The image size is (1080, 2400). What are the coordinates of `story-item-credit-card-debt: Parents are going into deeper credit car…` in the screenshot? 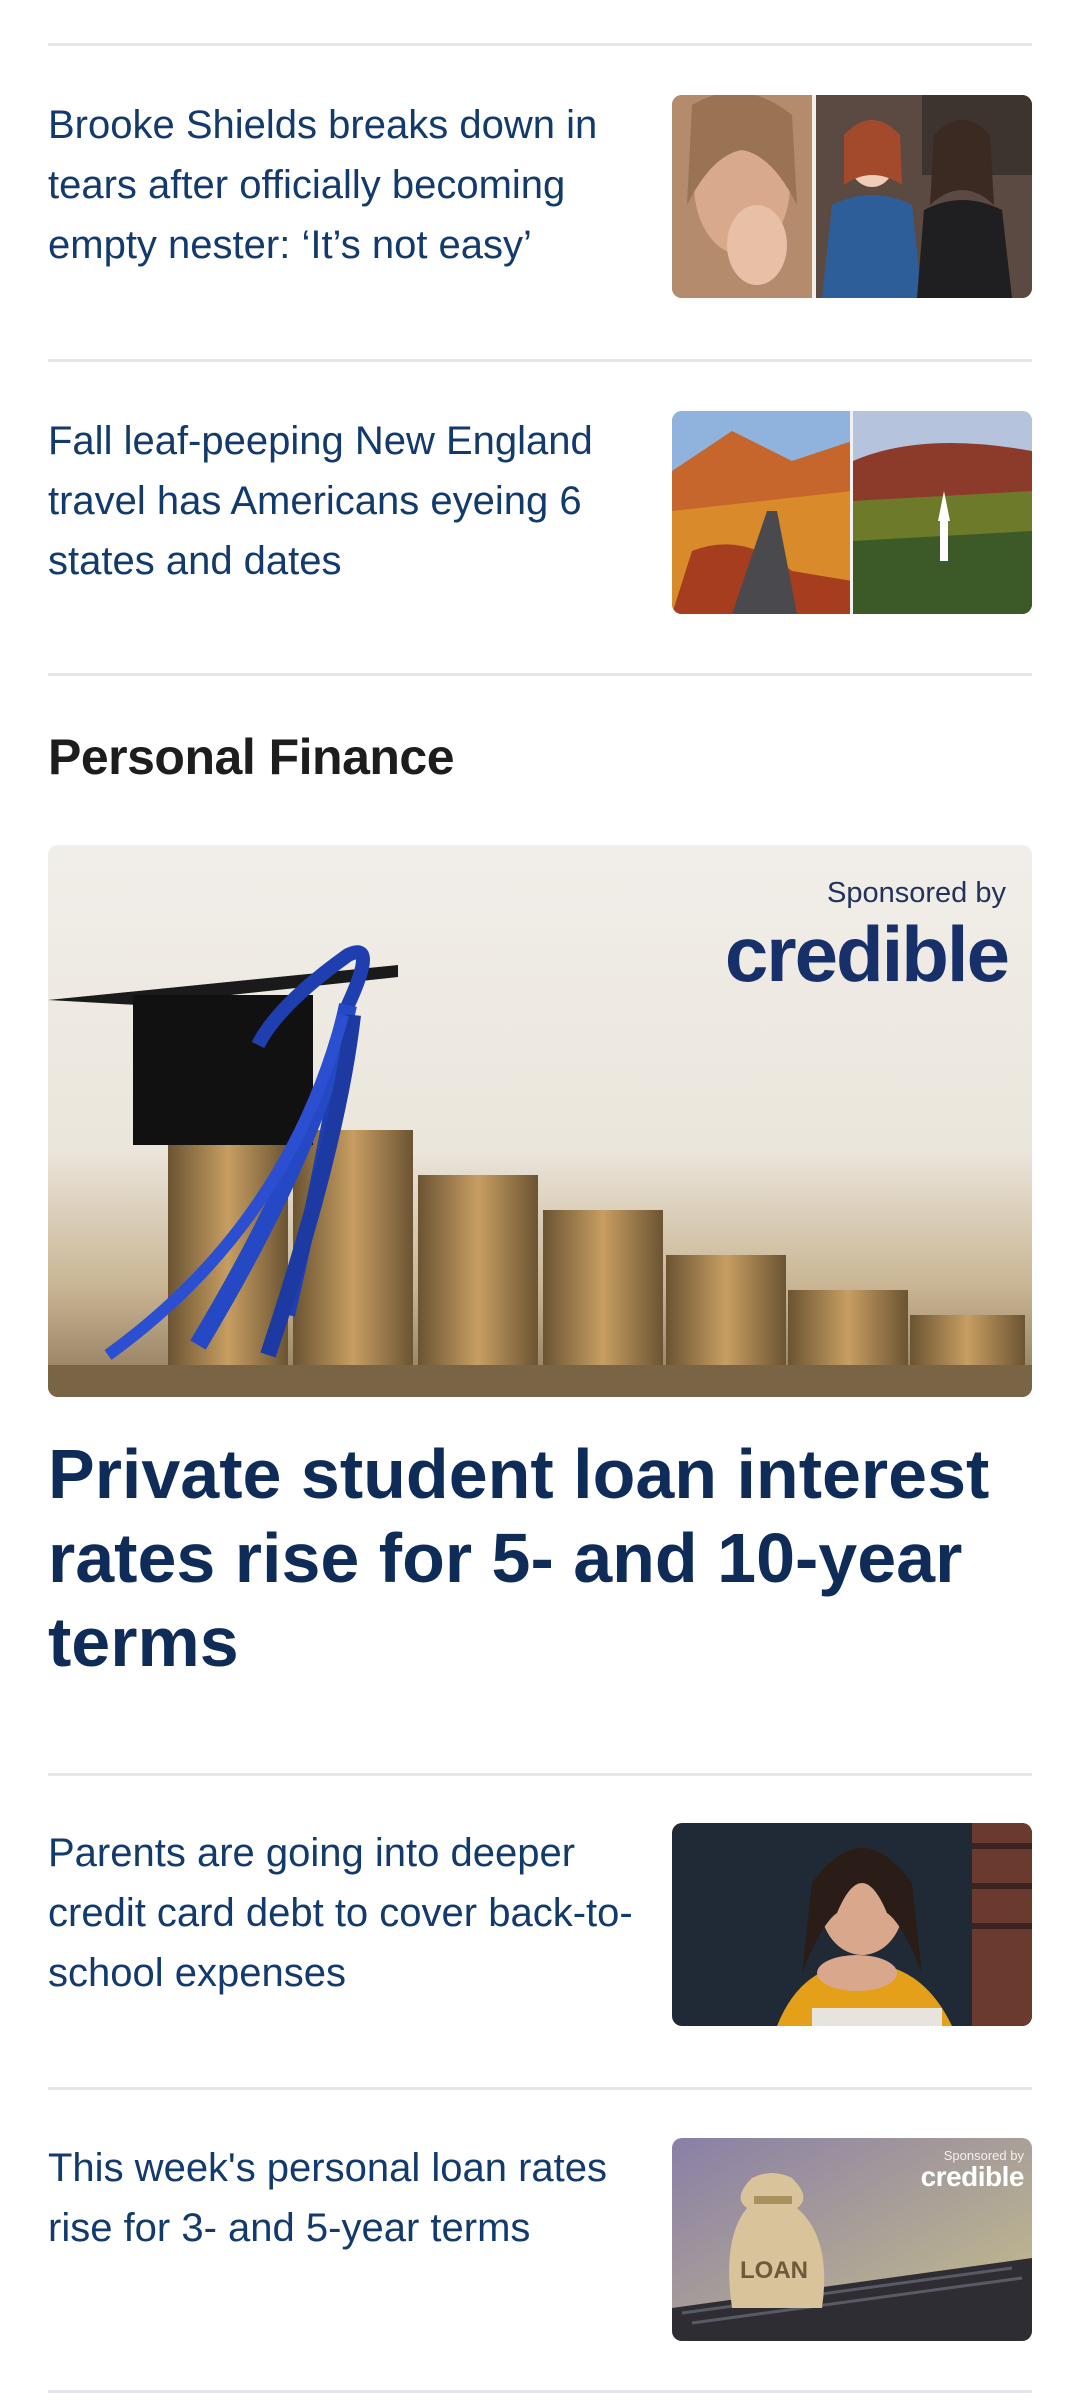 It's located at (540, 1924).